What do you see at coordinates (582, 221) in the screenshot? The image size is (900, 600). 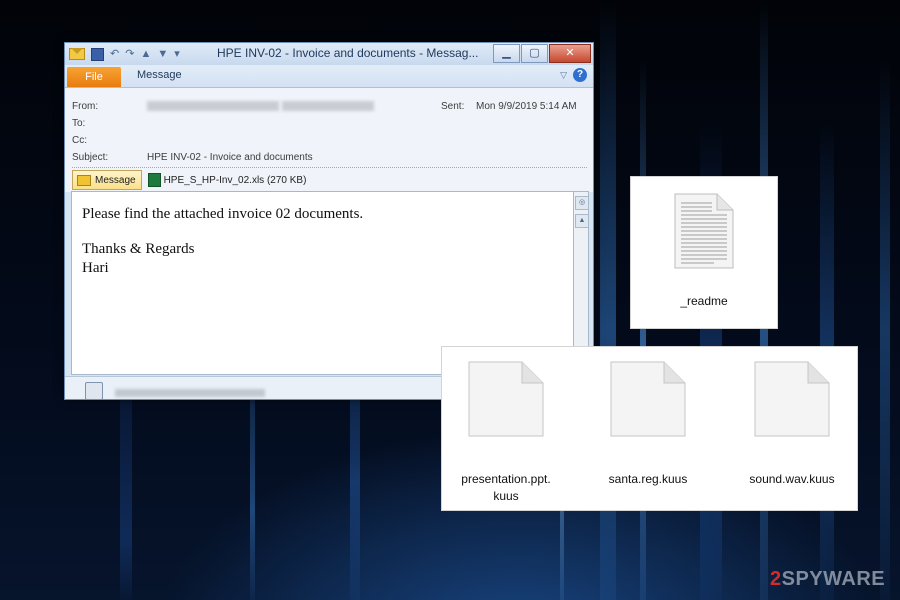 I see `scroll-up-icon: ▲` at bounding box center [582, 221].